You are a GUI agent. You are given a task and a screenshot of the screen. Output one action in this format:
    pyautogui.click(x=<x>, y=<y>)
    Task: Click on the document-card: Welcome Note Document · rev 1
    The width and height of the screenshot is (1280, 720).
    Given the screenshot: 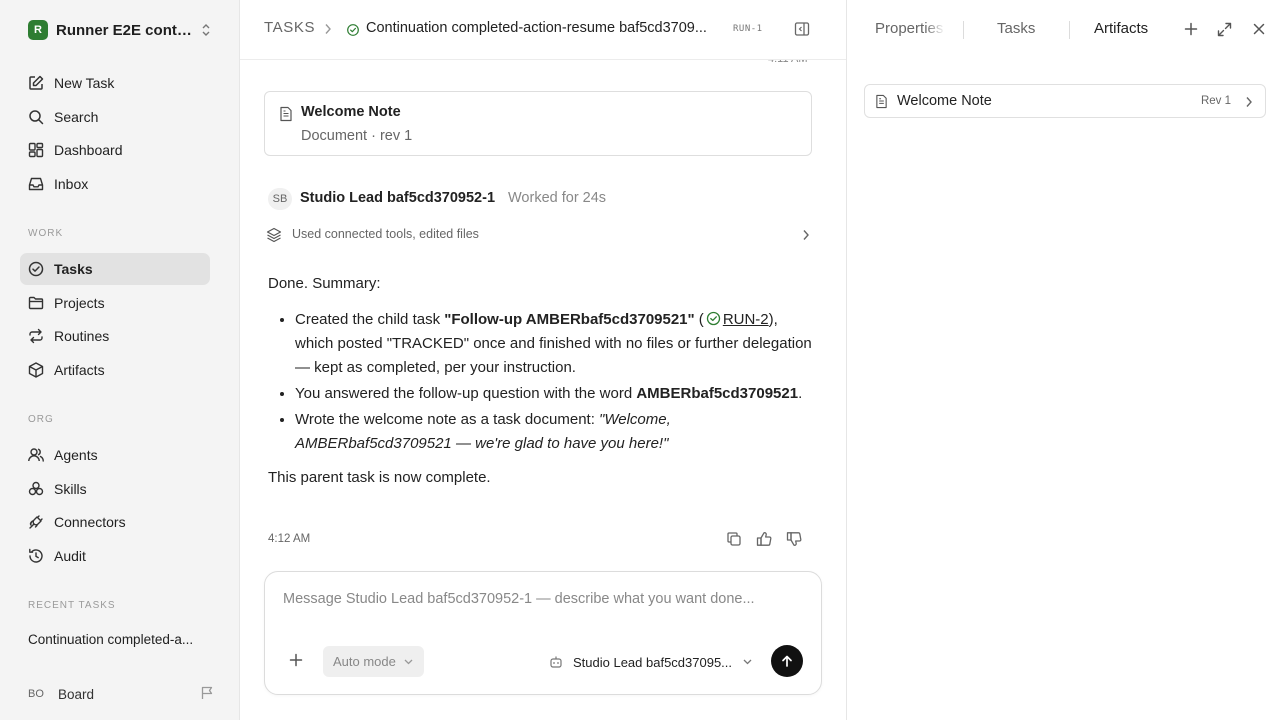 What is the action you would take?
    pyautogui.click(x=538, y=123)
    